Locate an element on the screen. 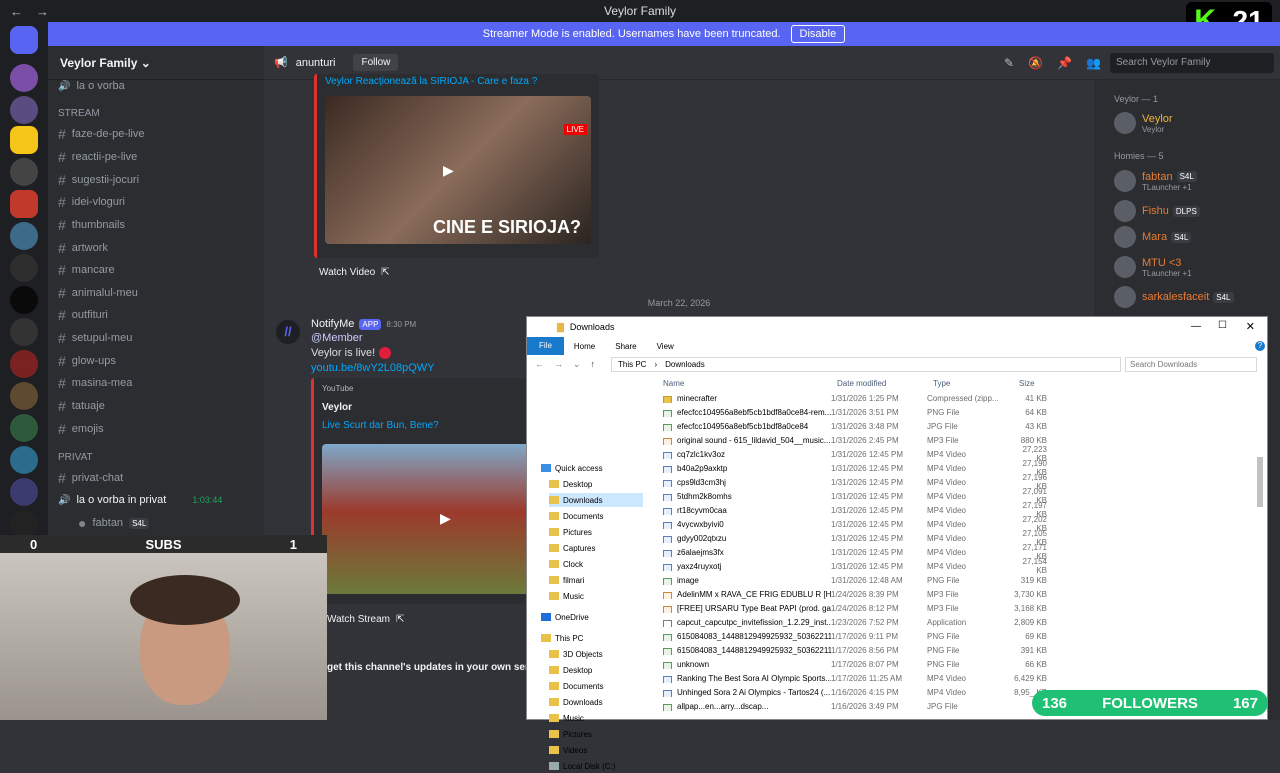 This screenshot has height=773, width=1280. channel-item: # outfituri is located at coordinates (83, 315).